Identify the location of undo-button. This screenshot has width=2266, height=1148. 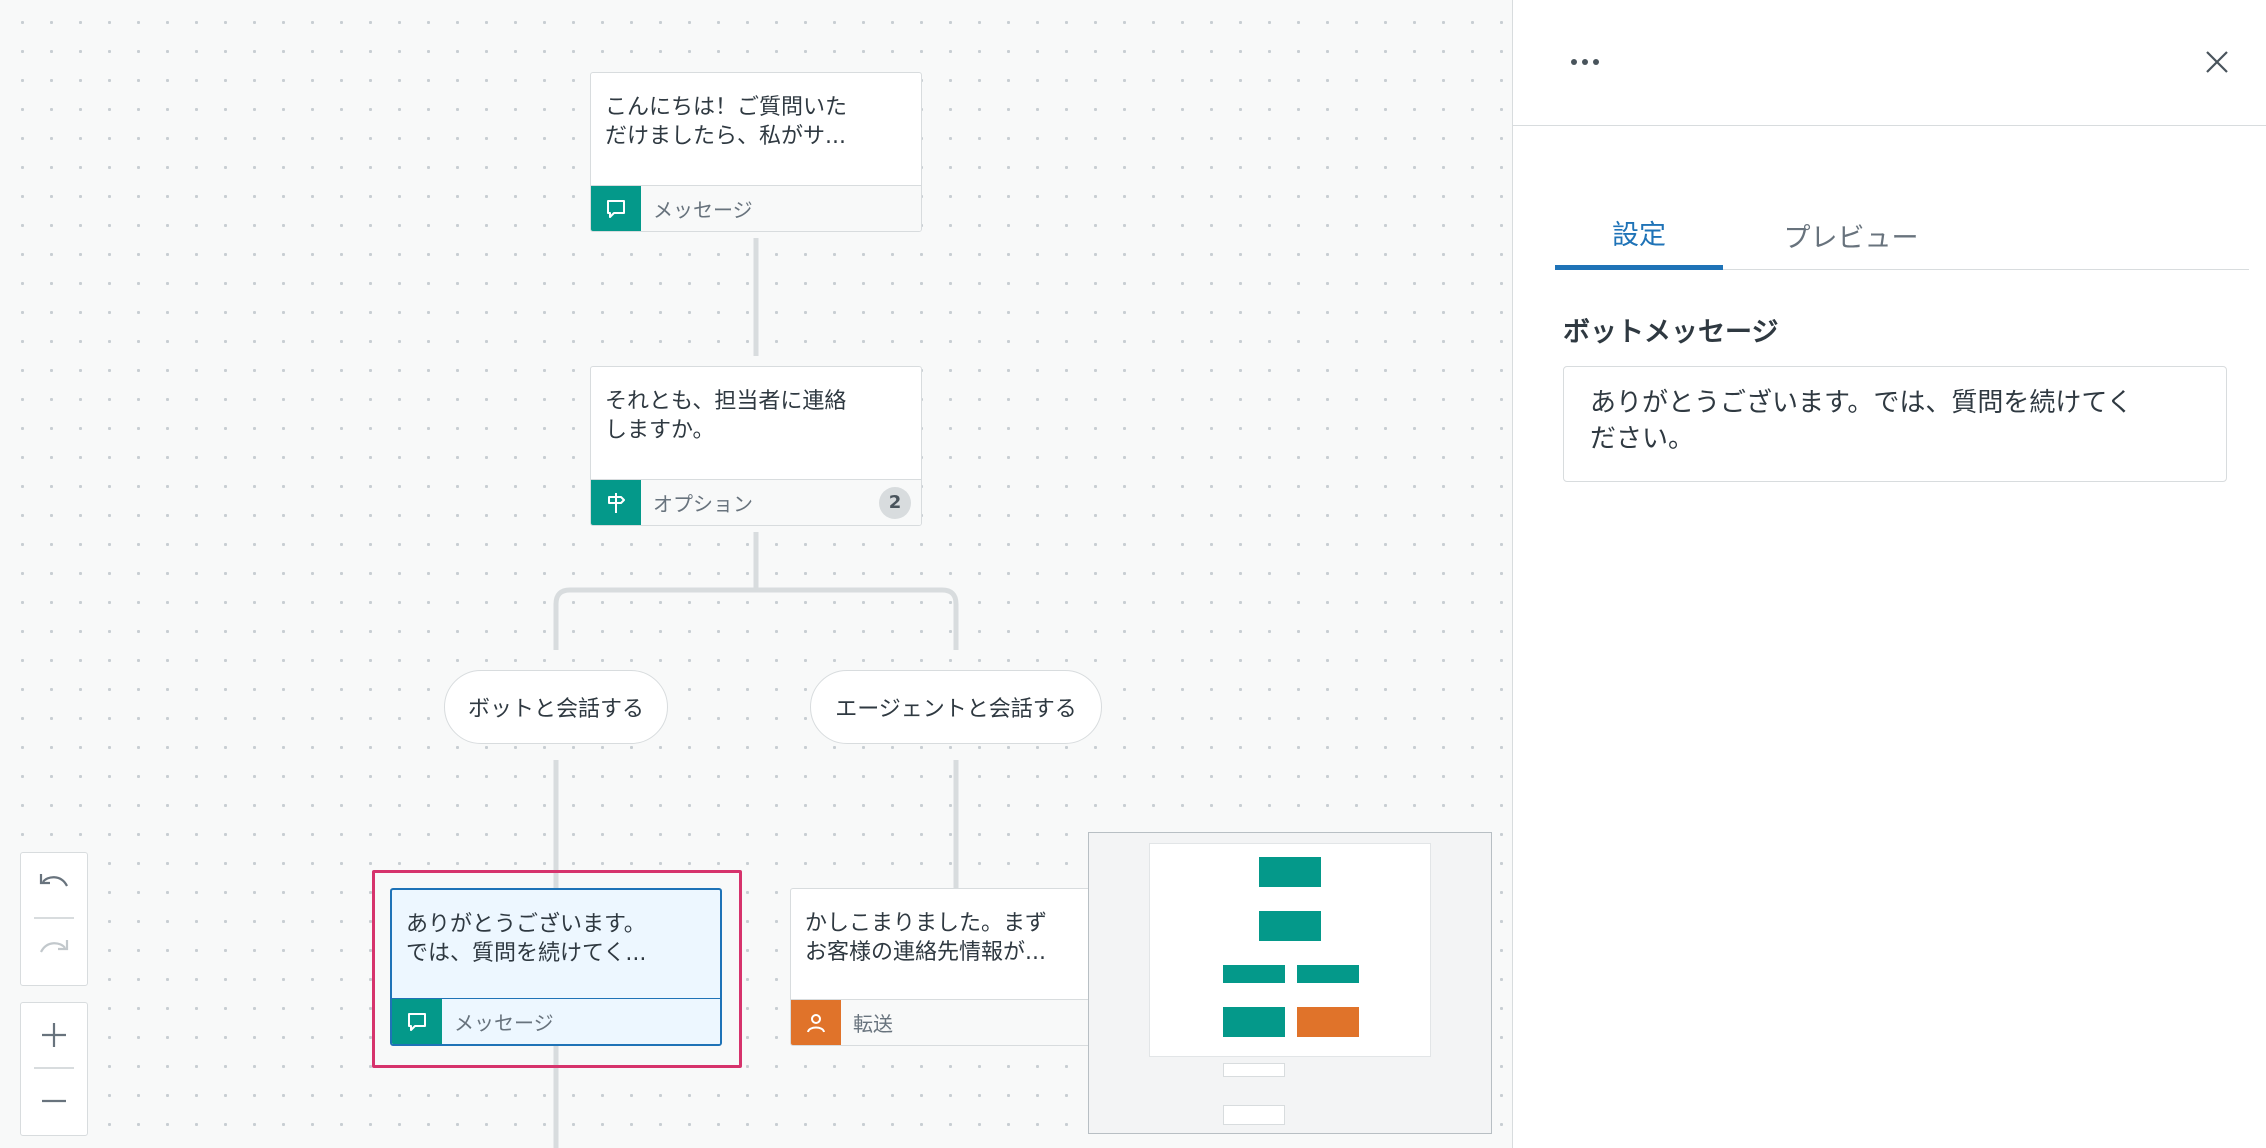
(54, 885).